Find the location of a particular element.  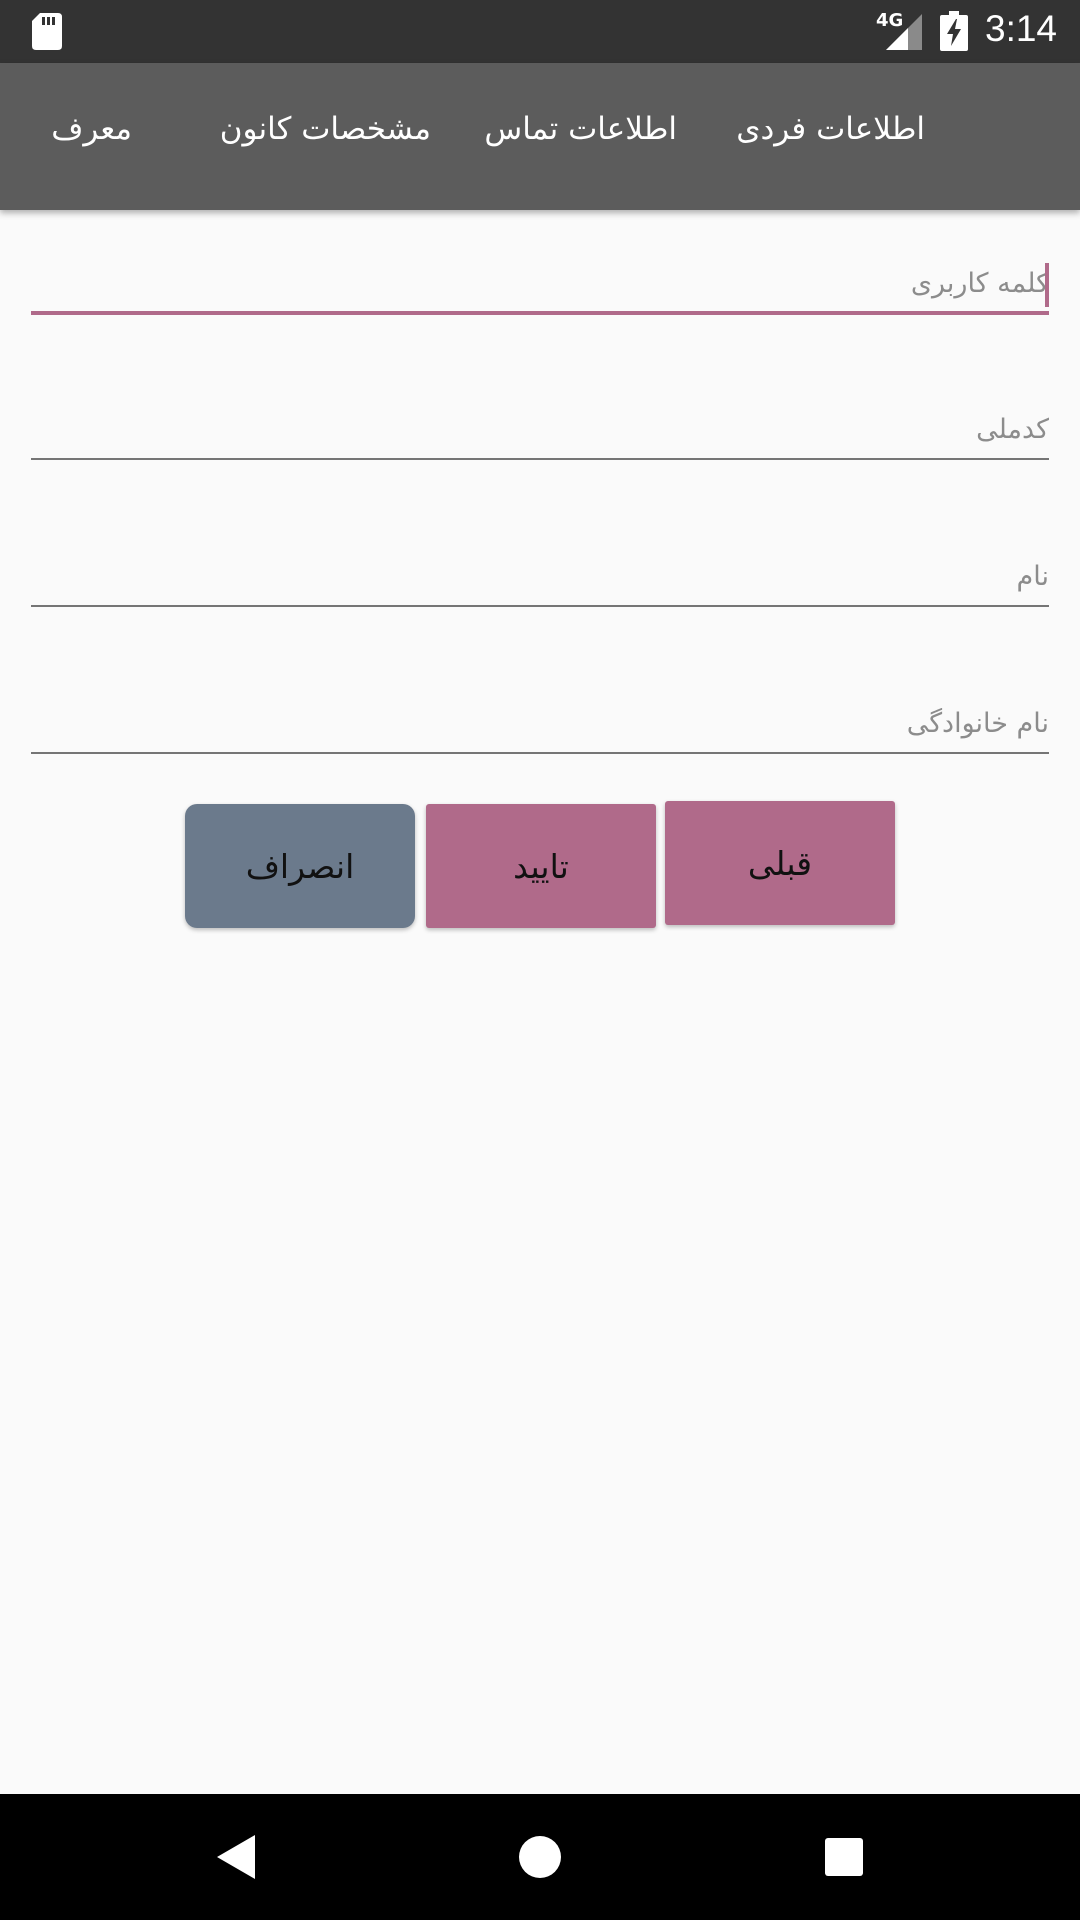

home-icon is located at coordinates (540, 1857).